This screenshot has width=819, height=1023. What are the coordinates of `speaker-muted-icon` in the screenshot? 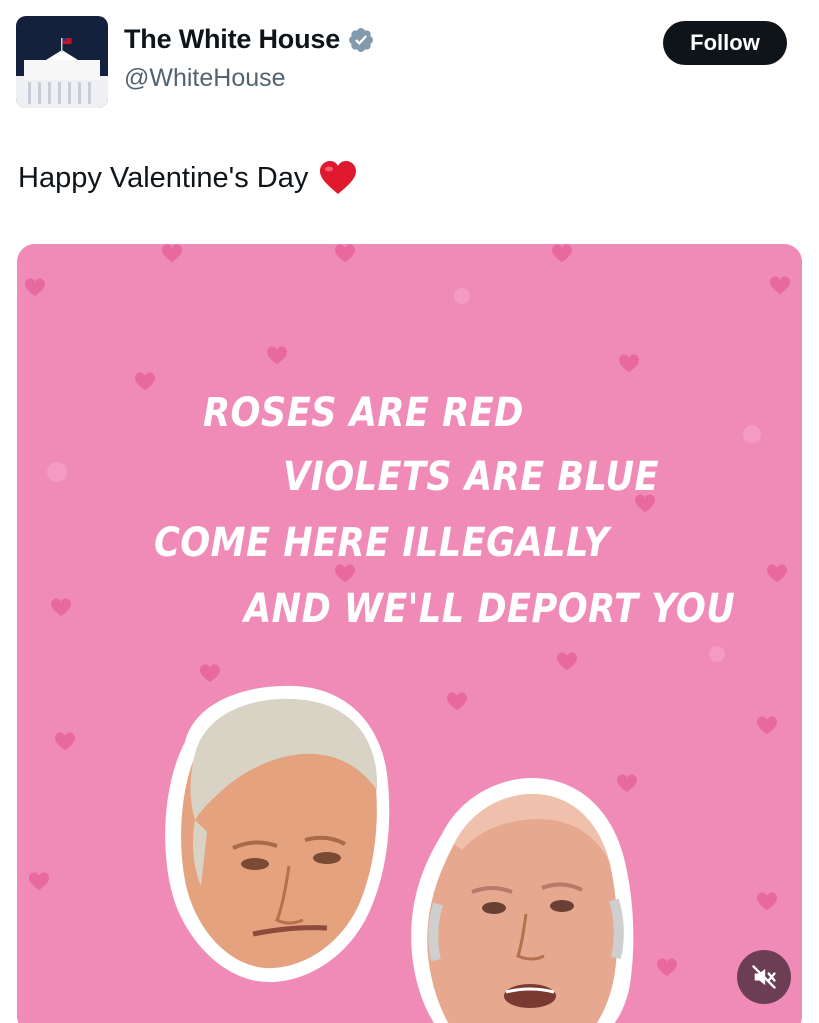 It's located at (764, 977).